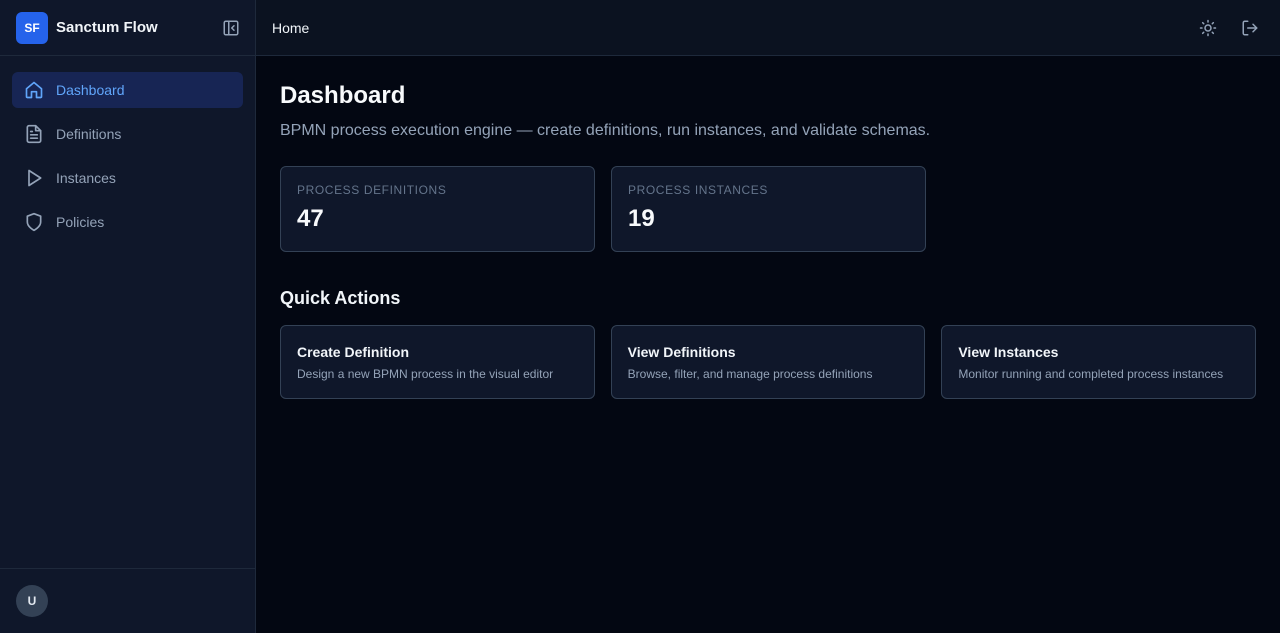 This screenshot has width=1280, height=633. I want to click on stat-value: 19, so click(641, 218).